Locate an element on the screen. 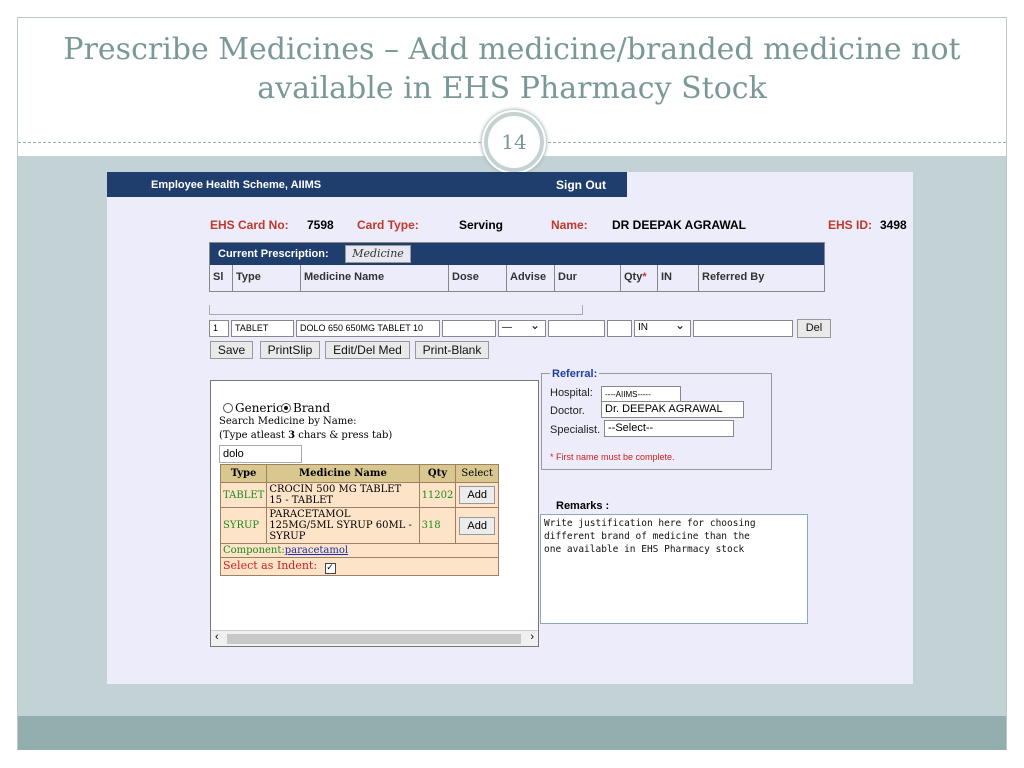 This screenshot has width=1024, height=768. col-medicine-name: Medicine Name is located at coordinates (375, 278).